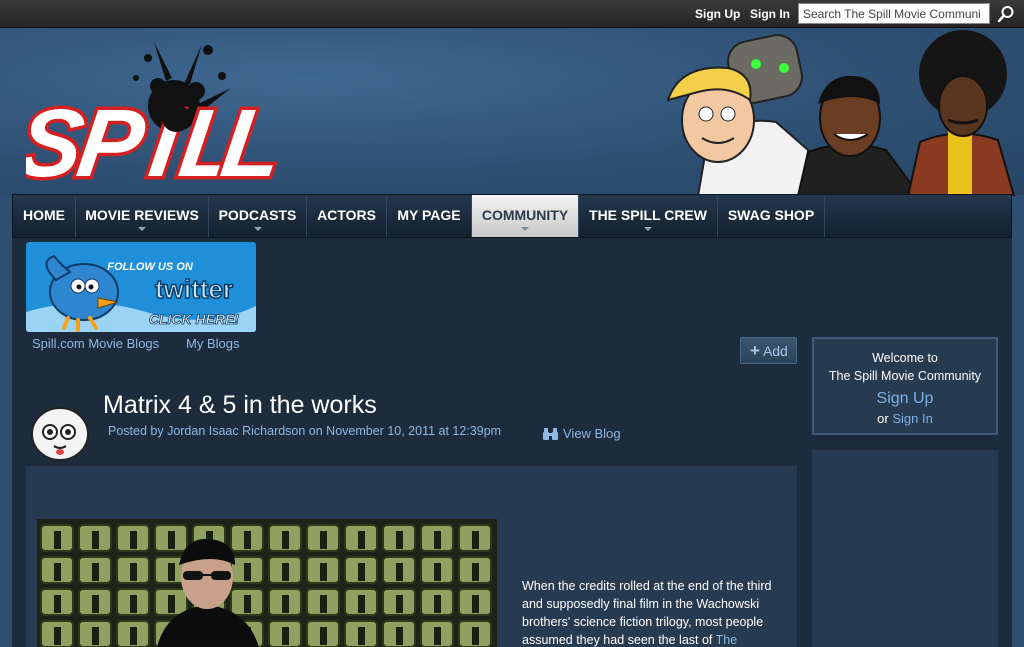 This screenshot has height=647, width=1024. Describe the element at coordinates (771, 216) in the screenshot. I see `nav-swag-shop: SWAG SHOP` at that location.